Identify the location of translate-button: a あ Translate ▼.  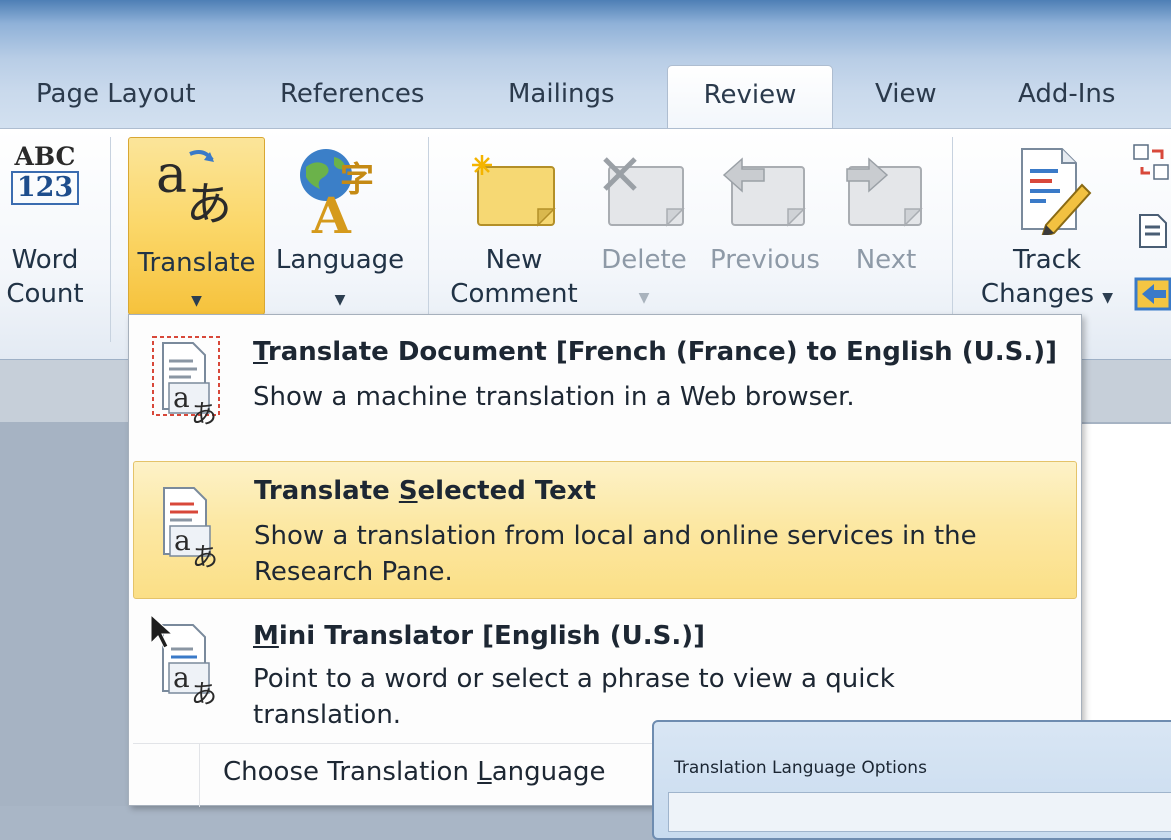
(196, 226).